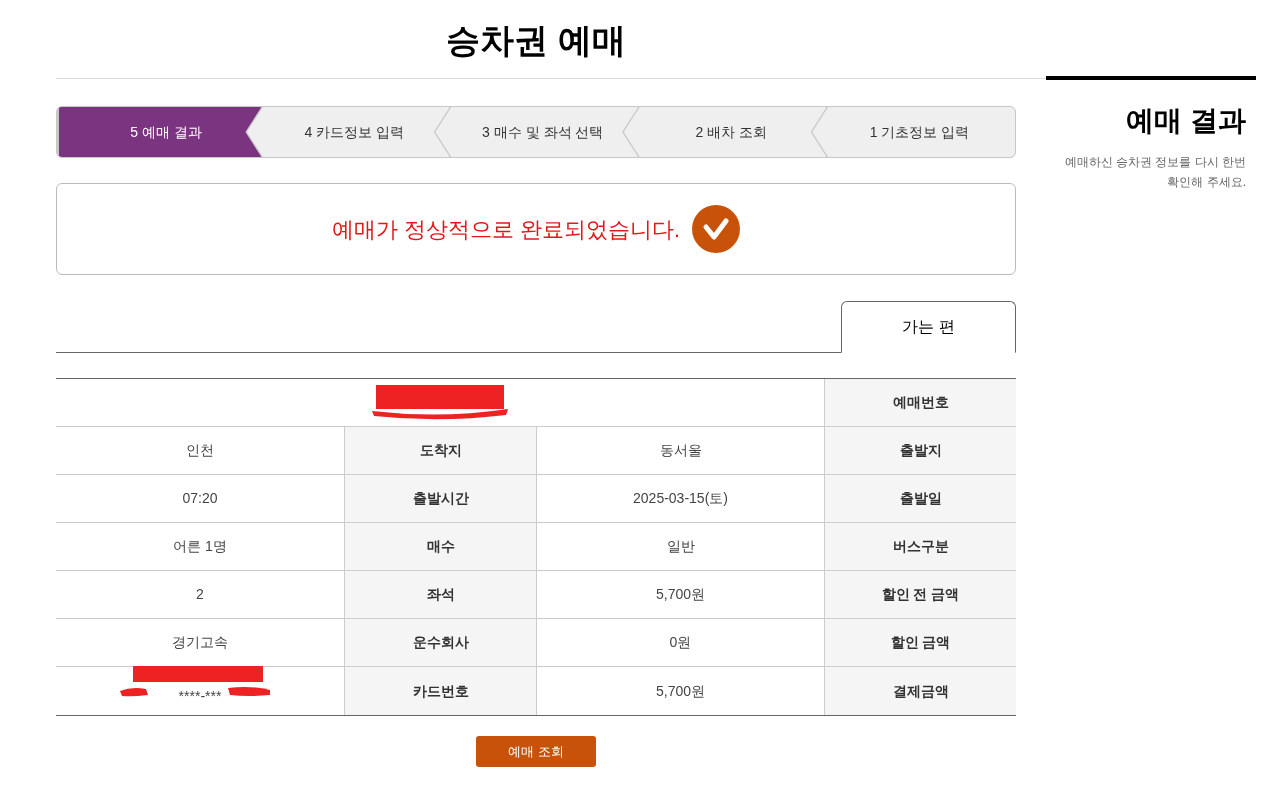  What do you see at coordinates (536, 751) in the screenshot?
I see `reservation-lookup-button: 예매 조회` at bounding box center [536, 751].